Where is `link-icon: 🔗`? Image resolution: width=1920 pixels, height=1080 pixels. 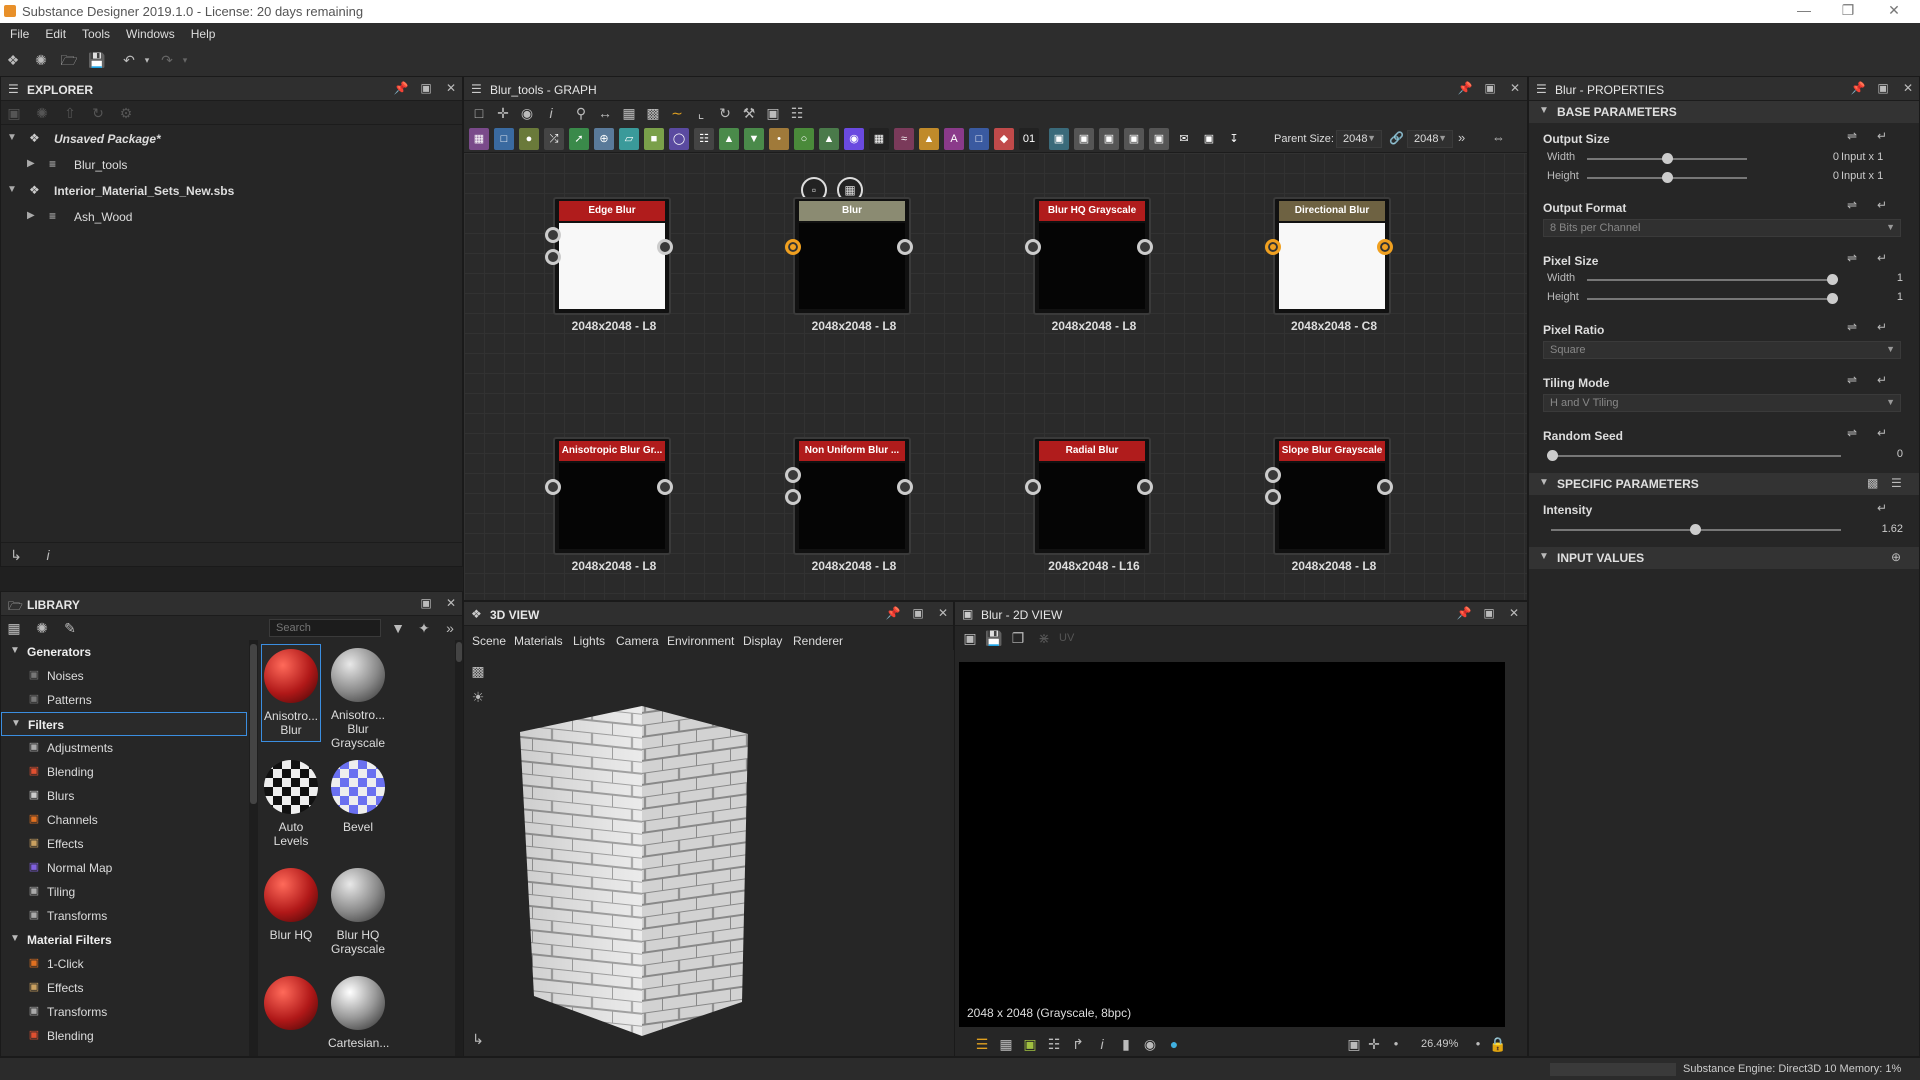
link-icon: 🔗 is located at coordinates (1396, 138).